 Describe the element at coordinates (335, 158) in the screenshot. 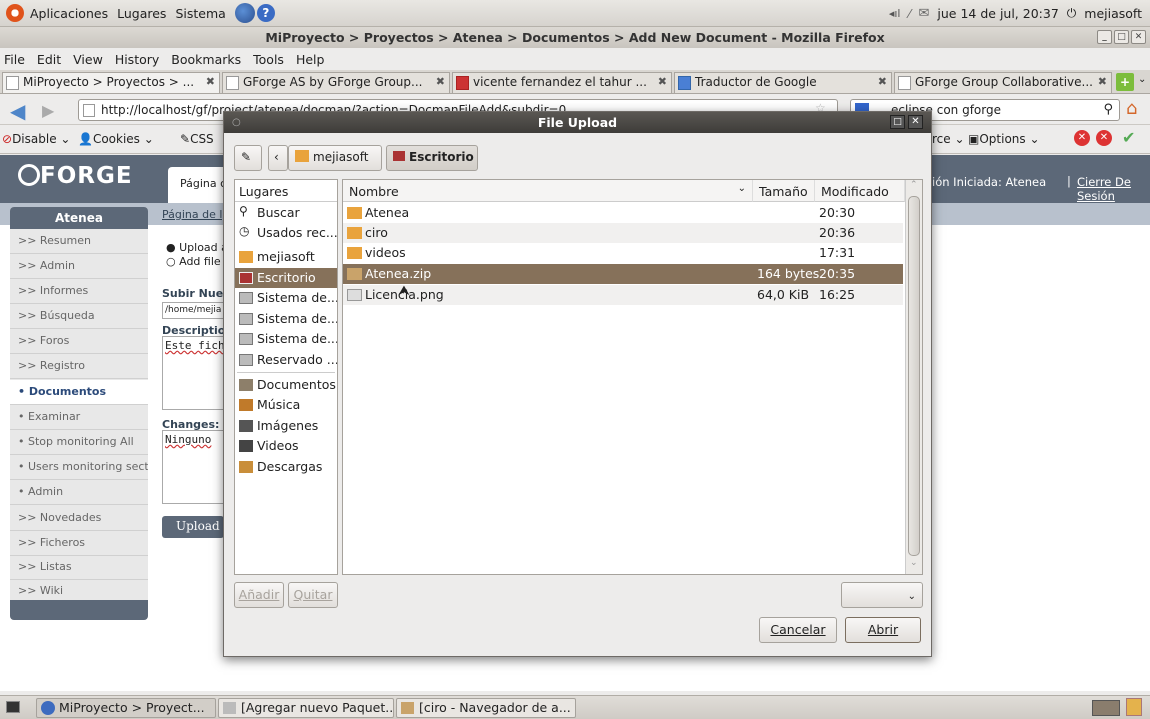

I see `crumb-mejiasoft: mejiasoft` at that location.